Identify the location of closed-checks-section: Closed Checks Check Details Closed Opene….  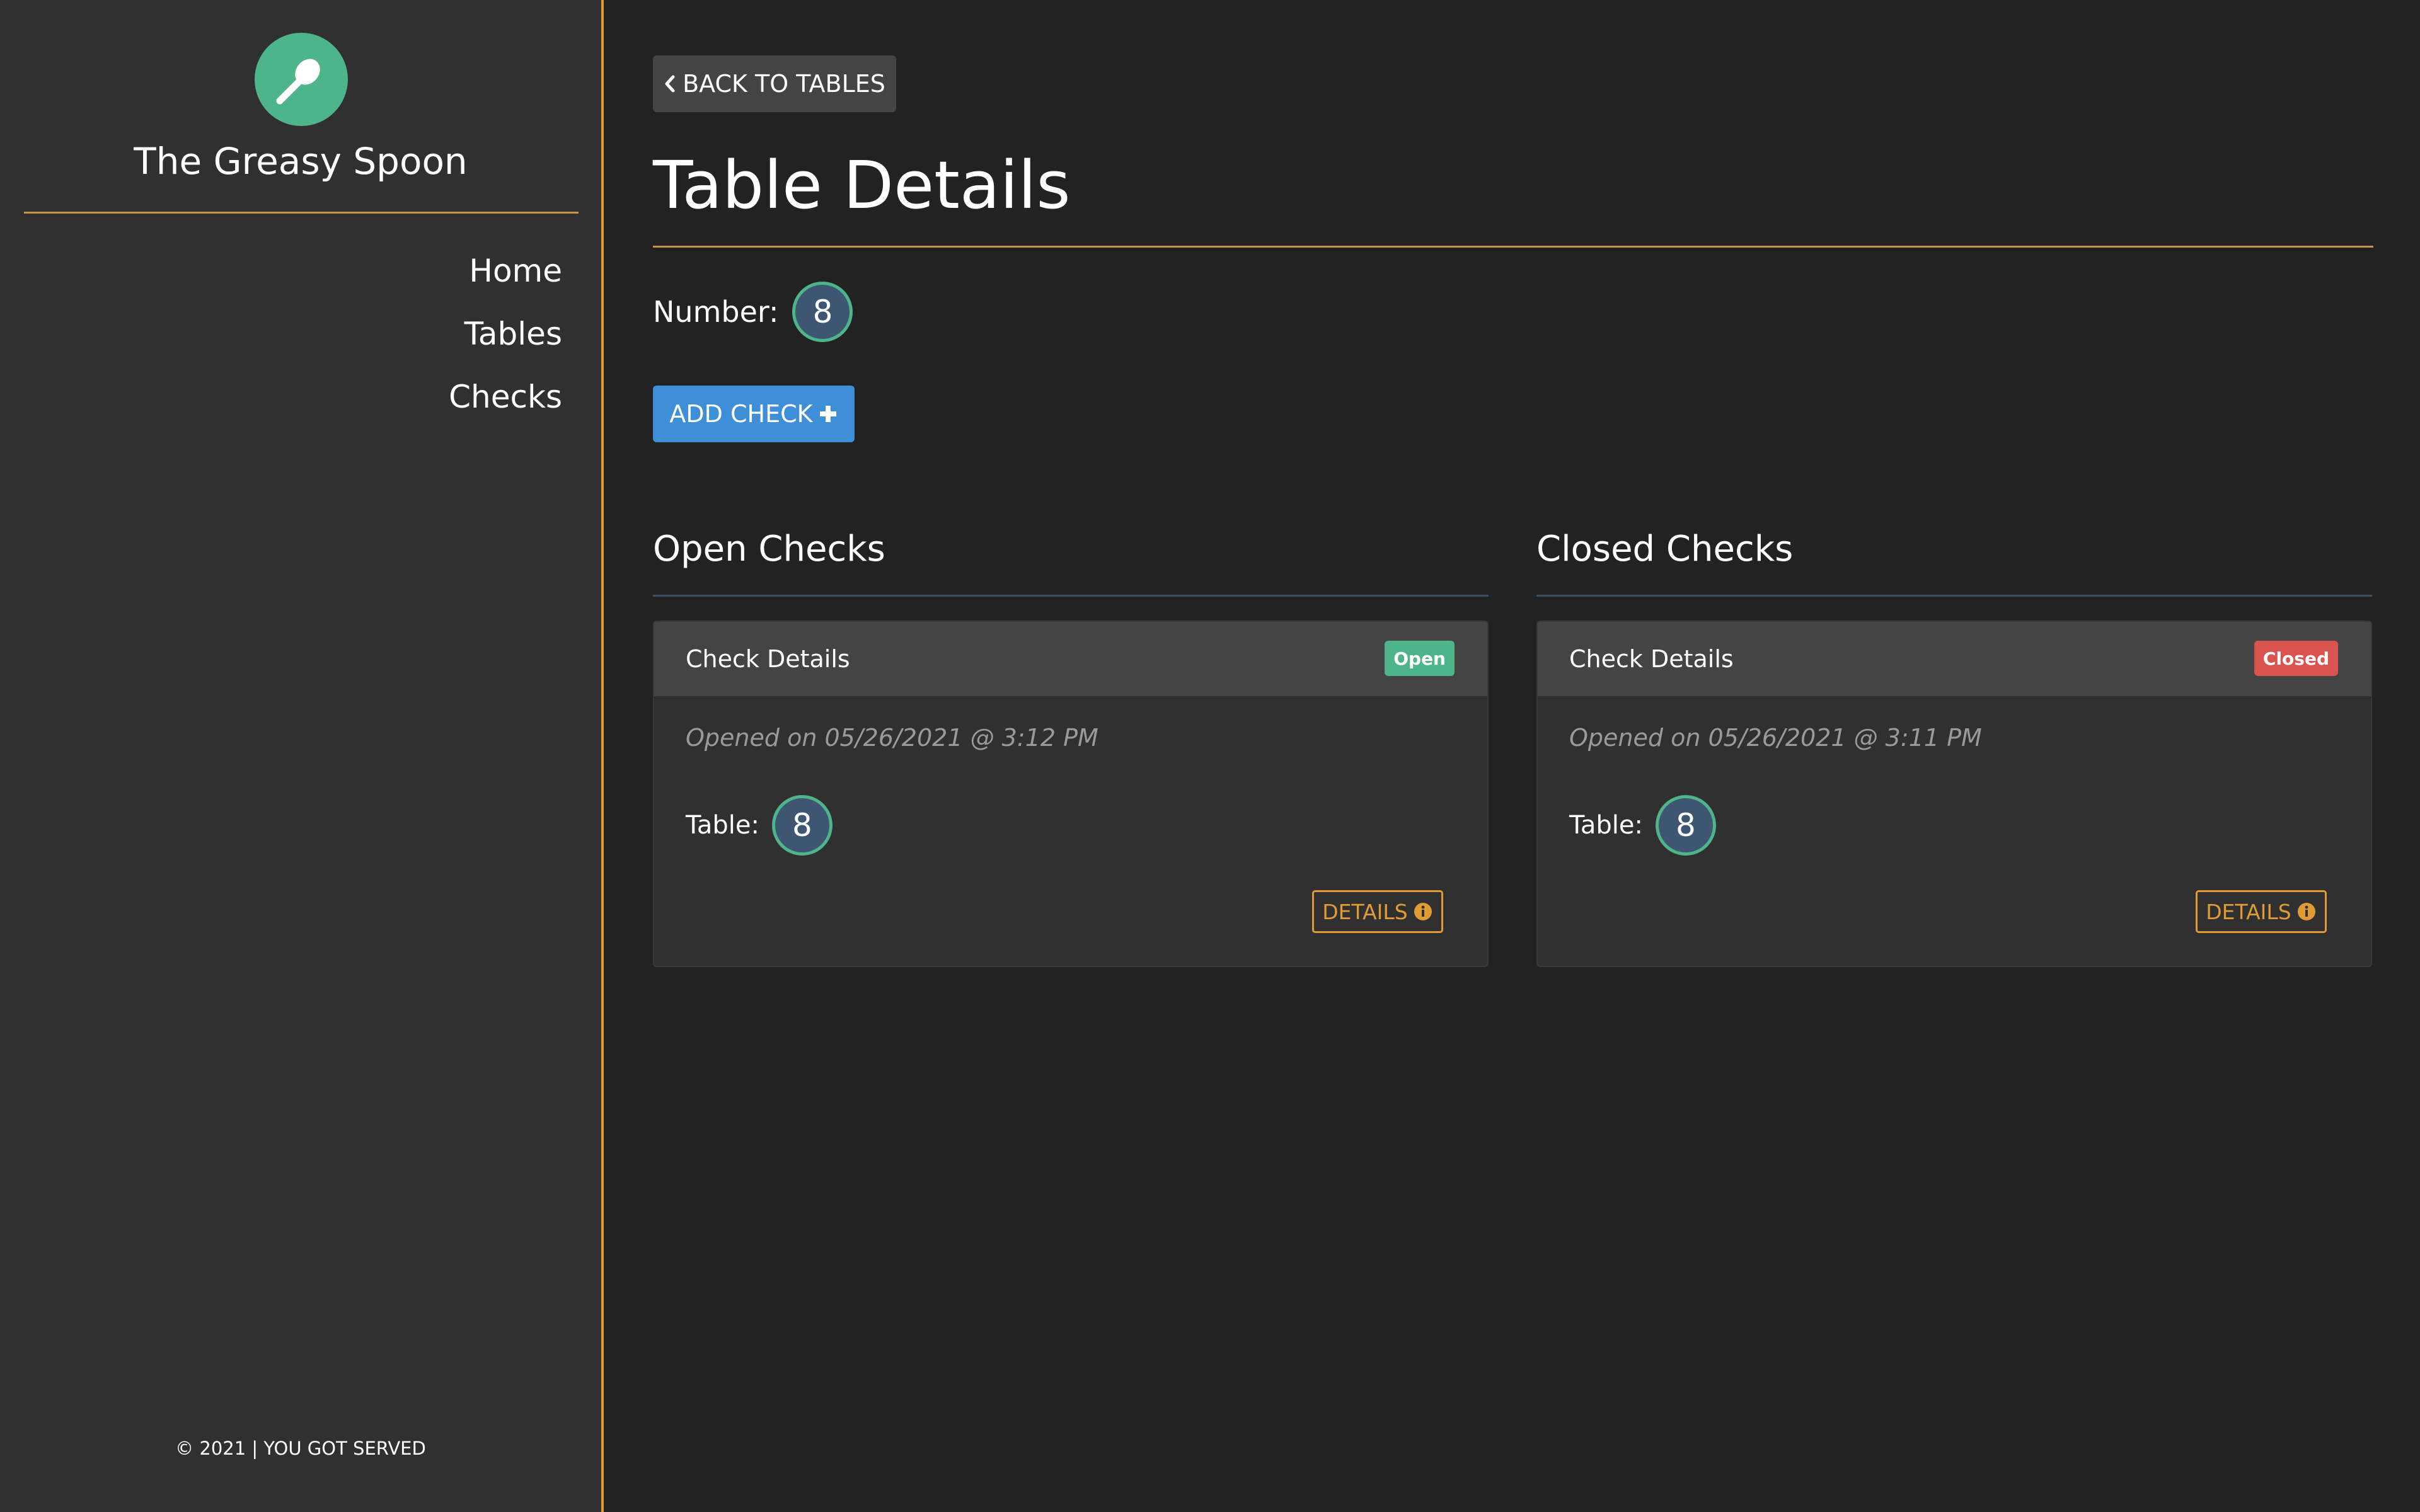
(1954, 745).